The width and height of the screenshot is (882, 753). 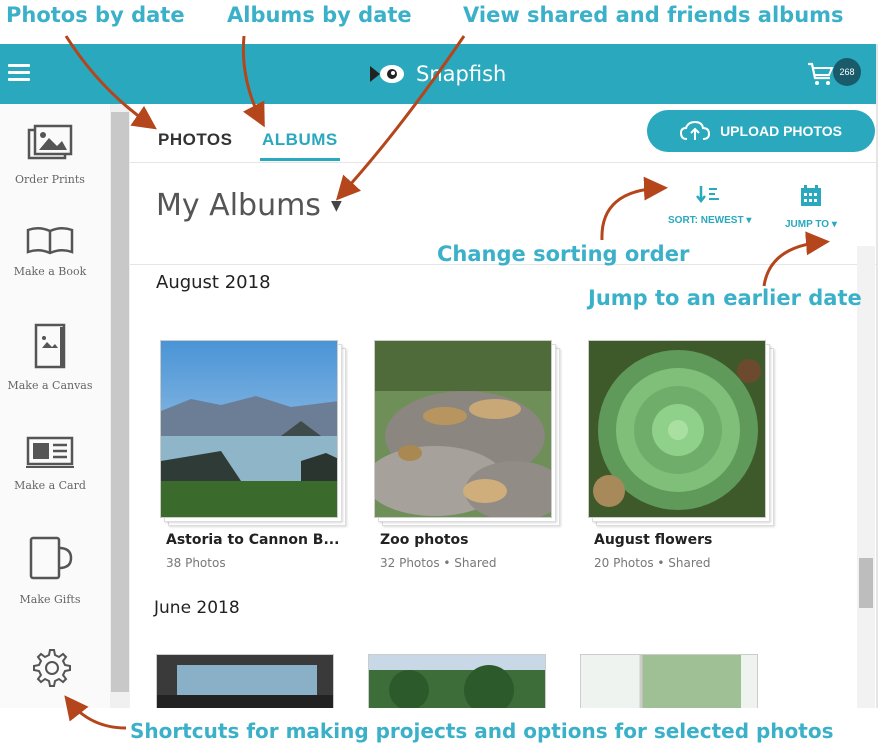 I want to click on section-title: August 2018, so click(x=213, y=282).